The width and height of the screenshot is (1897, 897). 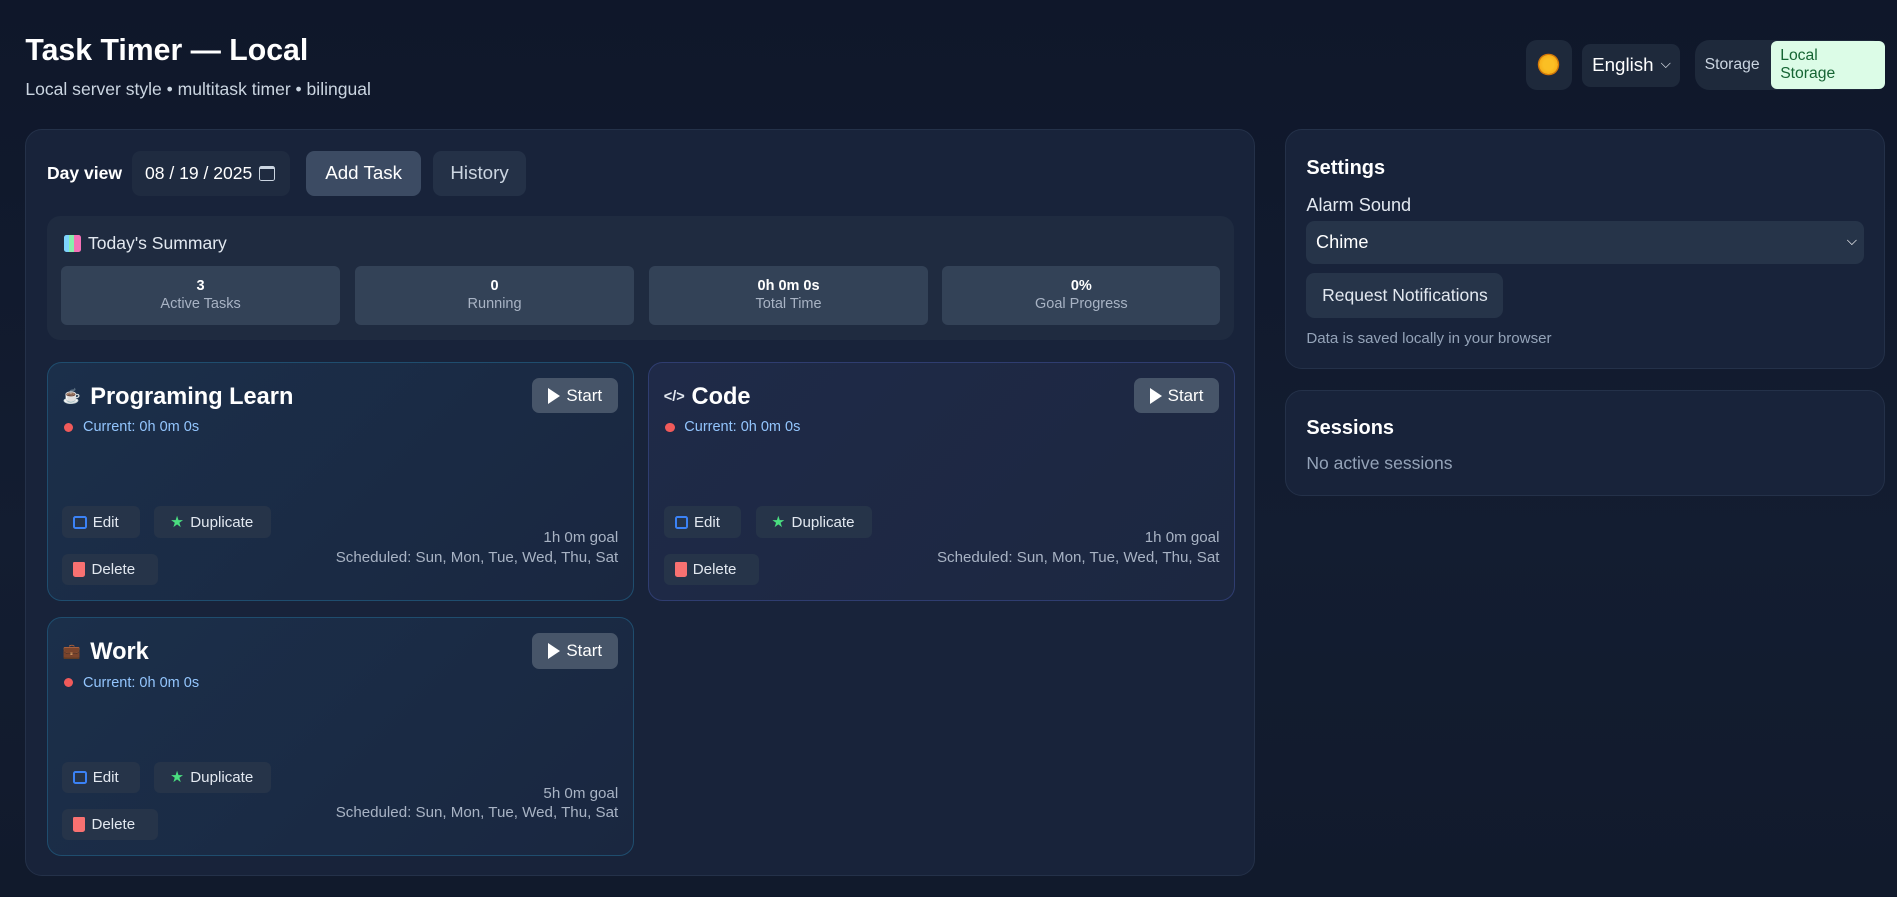 I want to click on stat-label: Goal Progress, so click(x=1081, y=304).